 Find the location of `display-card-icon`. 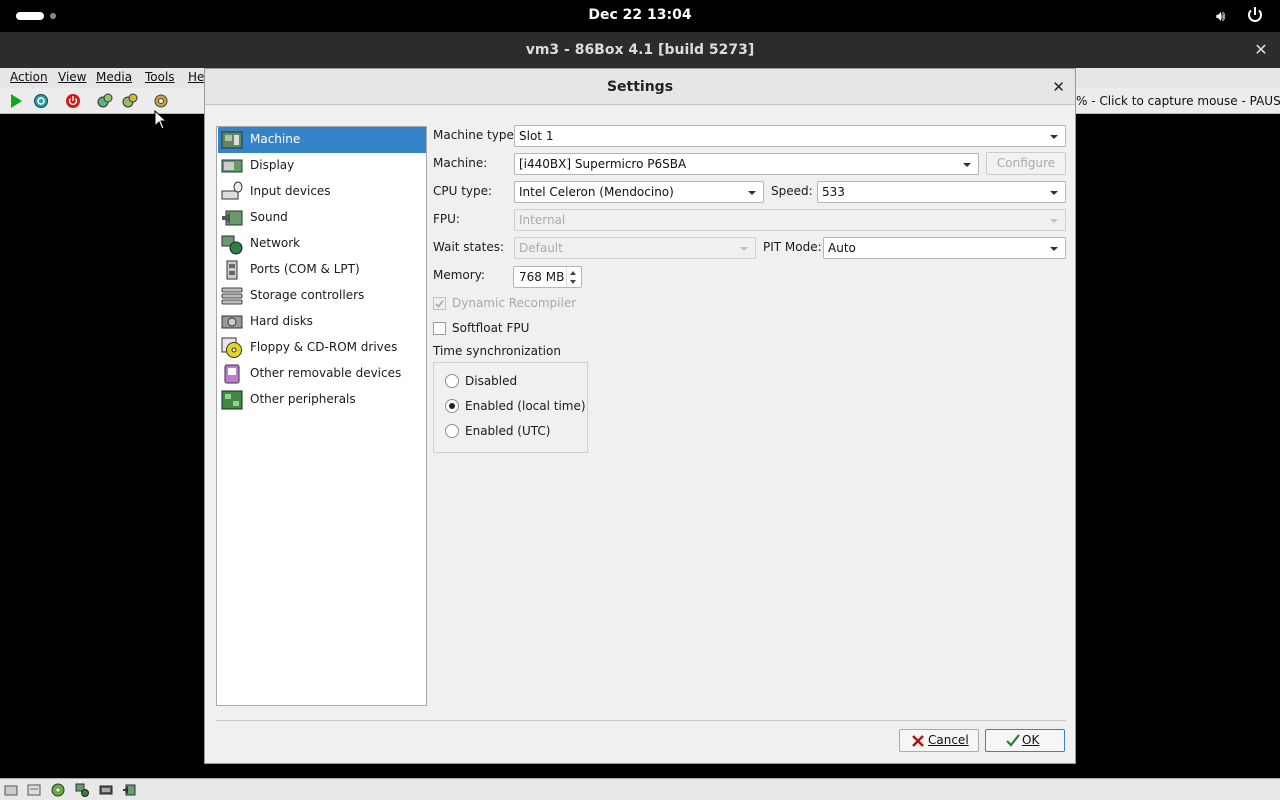

display-card-icon is located at coordinates (232, 166).